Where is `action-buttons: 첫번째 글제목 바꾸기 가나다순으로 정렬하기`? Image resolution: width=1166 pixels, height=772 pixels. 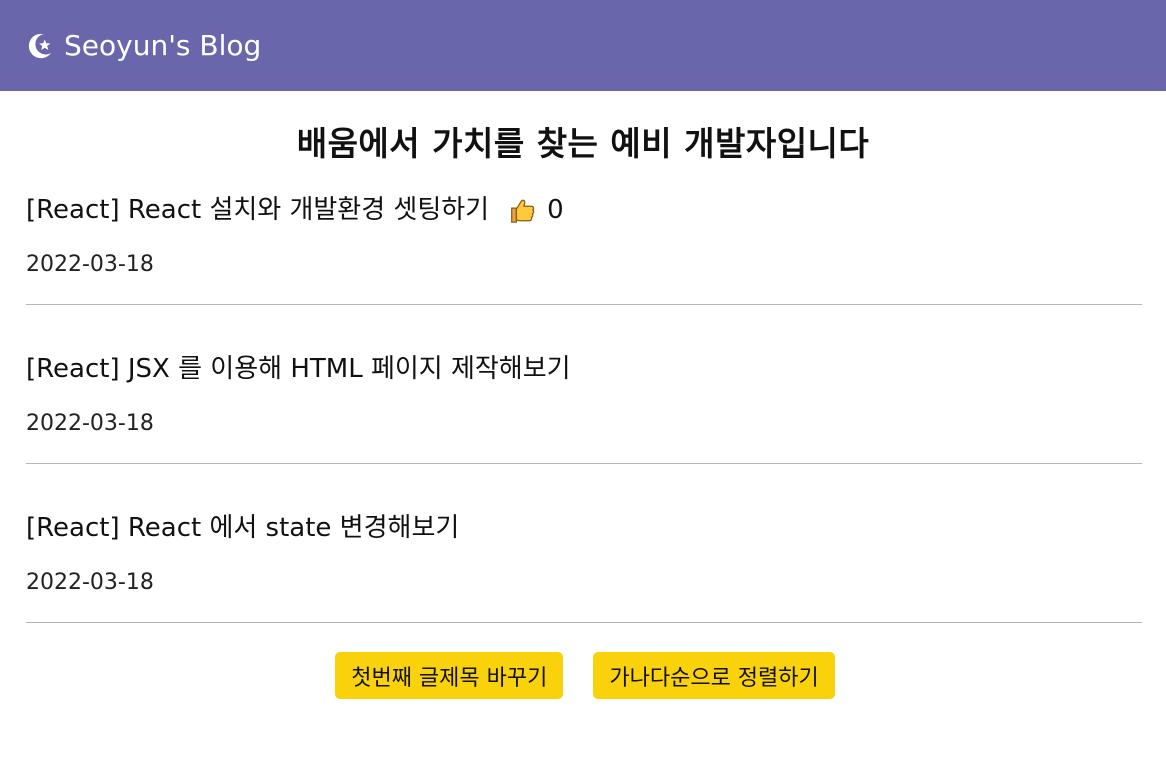 action-buttons: 첫번째 글제목 바꾸기 가나다순으로 정렬하기 is located at coordinates (583, 675).